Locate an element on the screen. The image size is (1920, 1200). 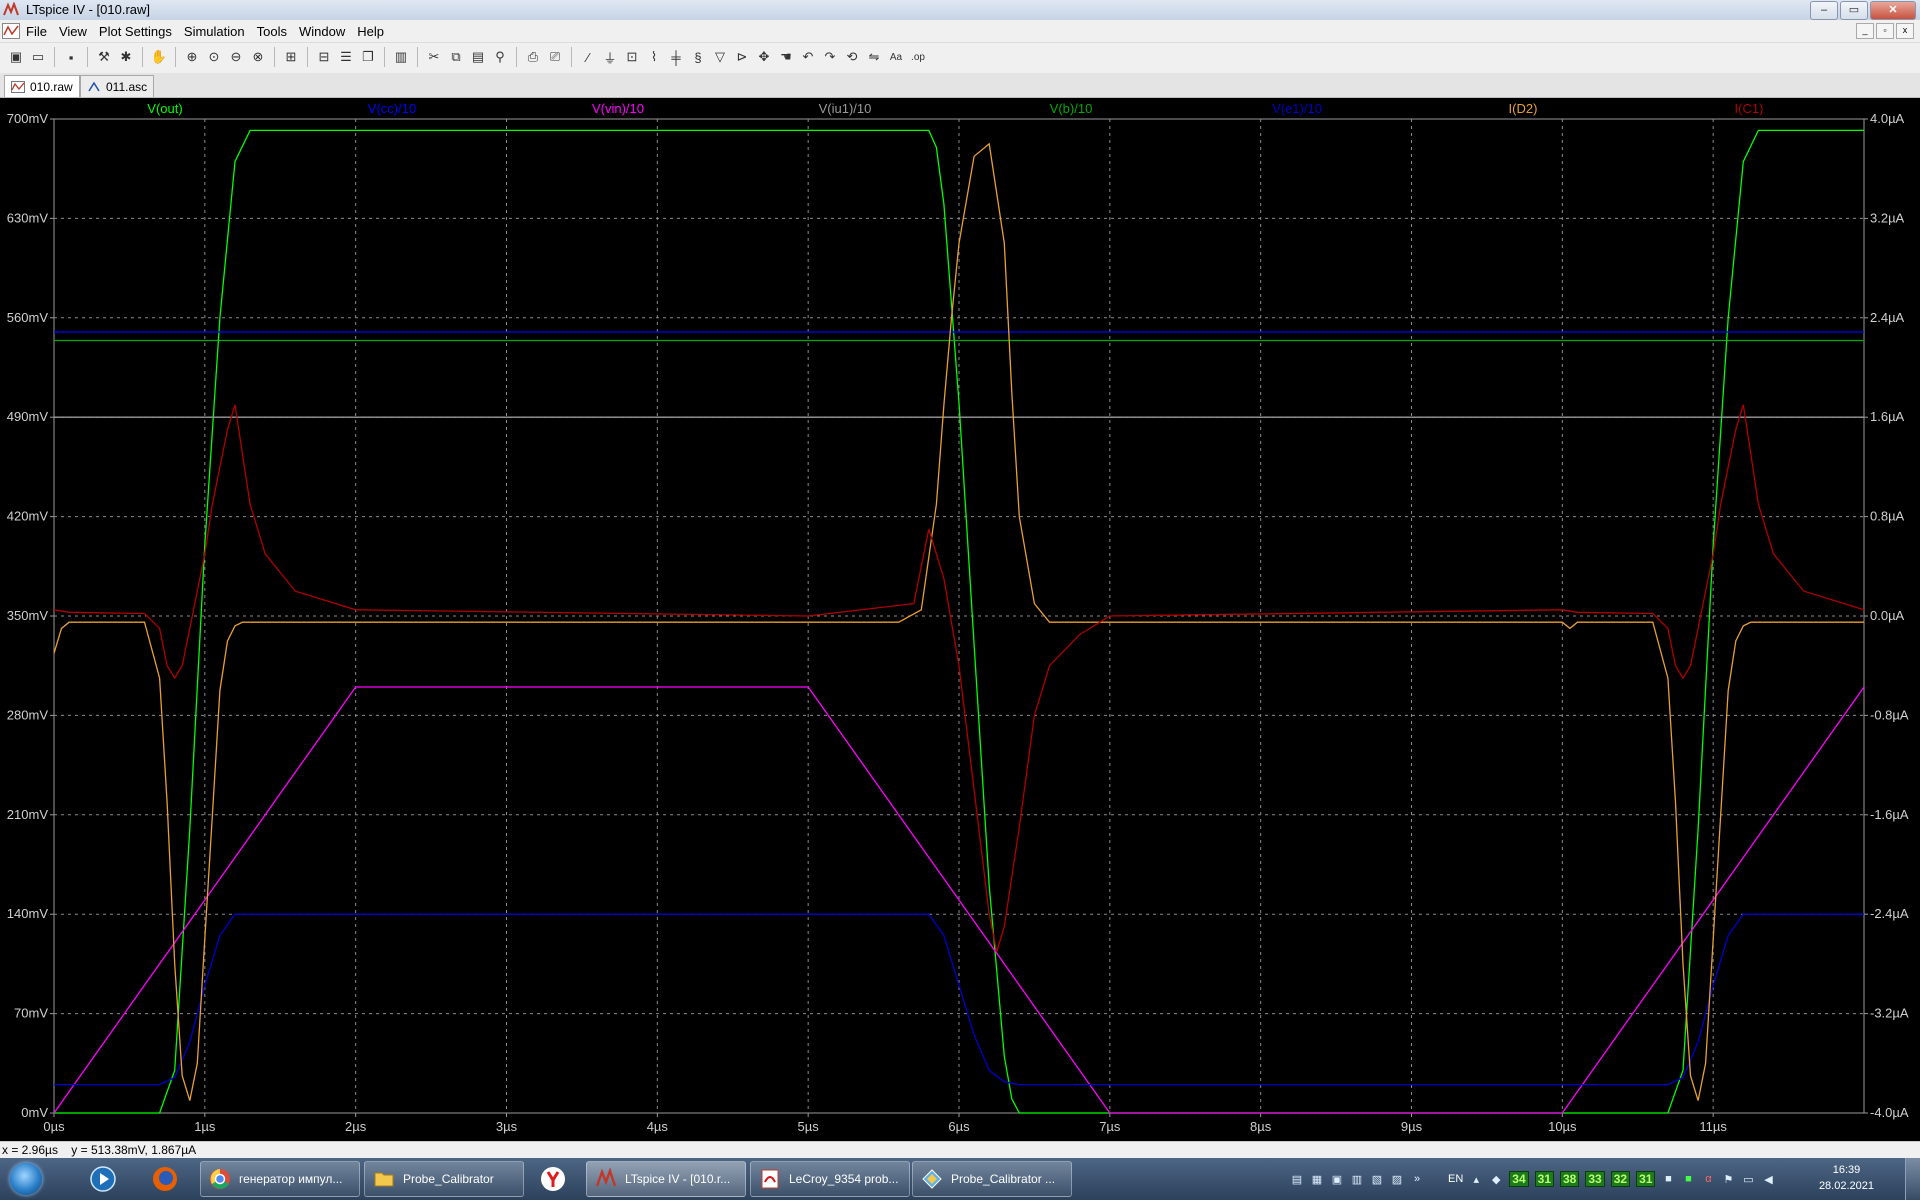
maximize-button: ▭ is located at coordinates (1854, 10).